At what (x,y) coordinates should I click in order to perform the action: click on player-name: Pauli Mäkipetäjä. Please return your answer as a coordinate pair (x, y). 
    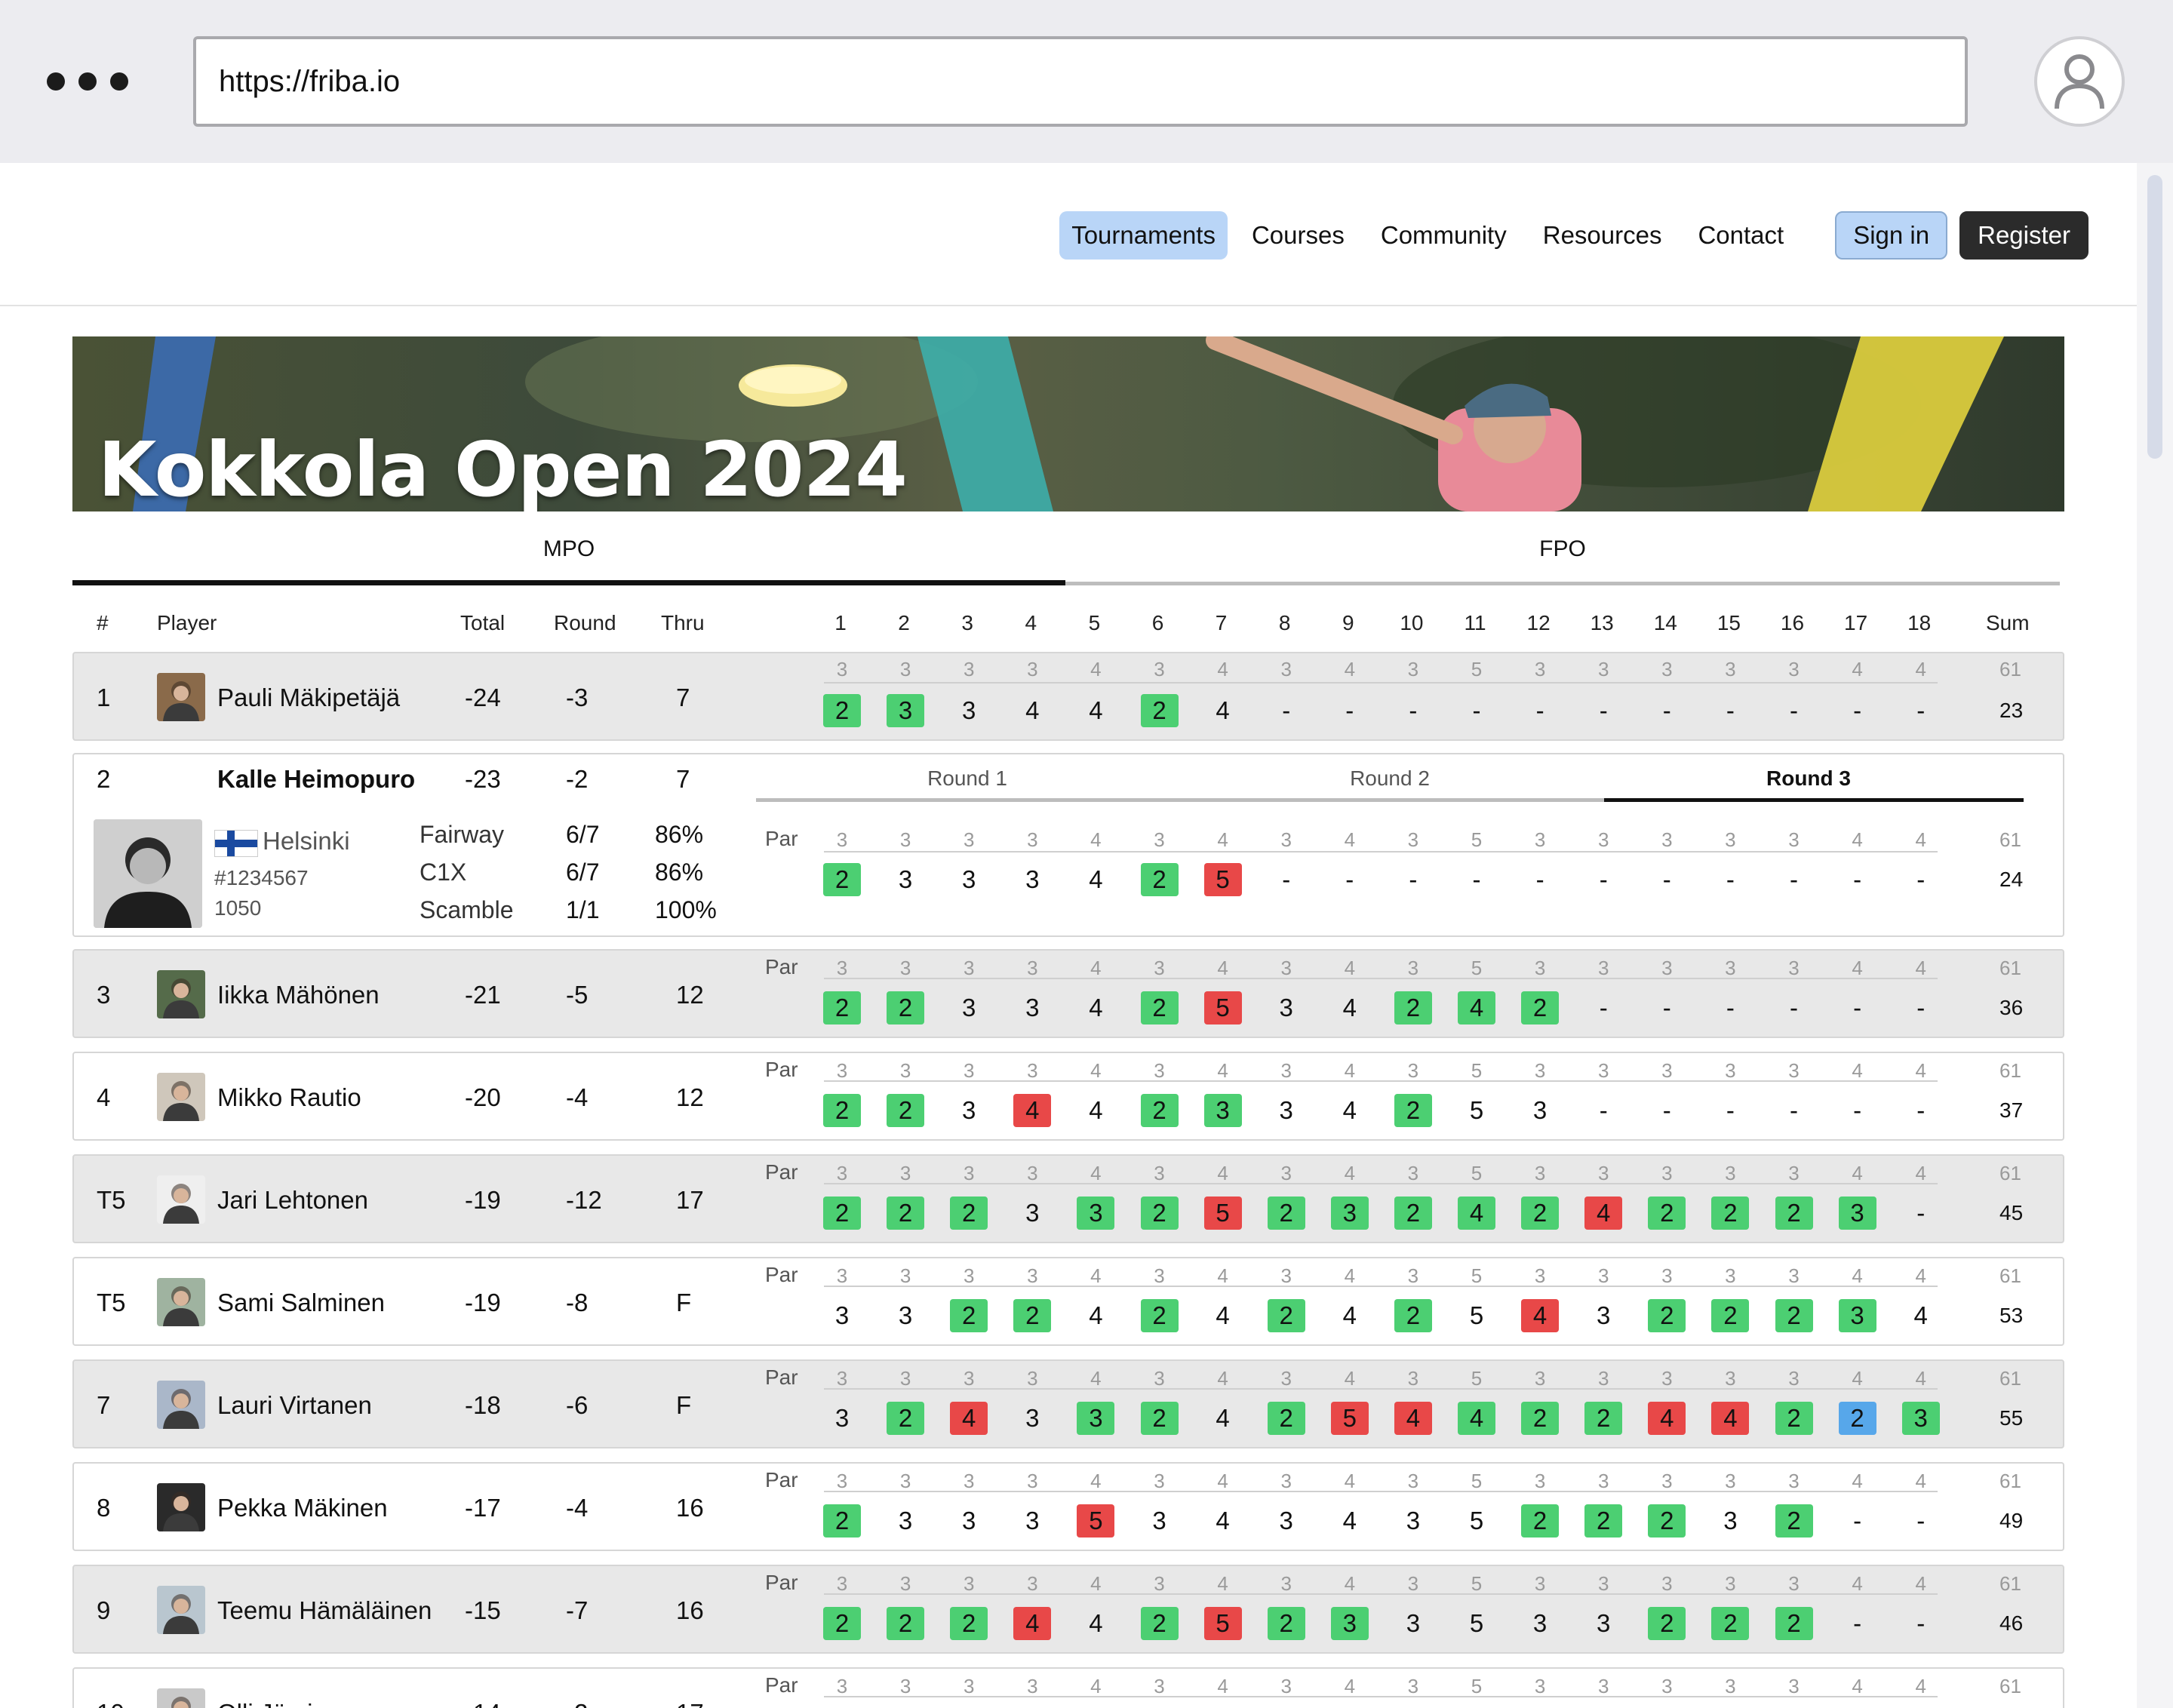
    Looking at the image, I should click on (308, 698).